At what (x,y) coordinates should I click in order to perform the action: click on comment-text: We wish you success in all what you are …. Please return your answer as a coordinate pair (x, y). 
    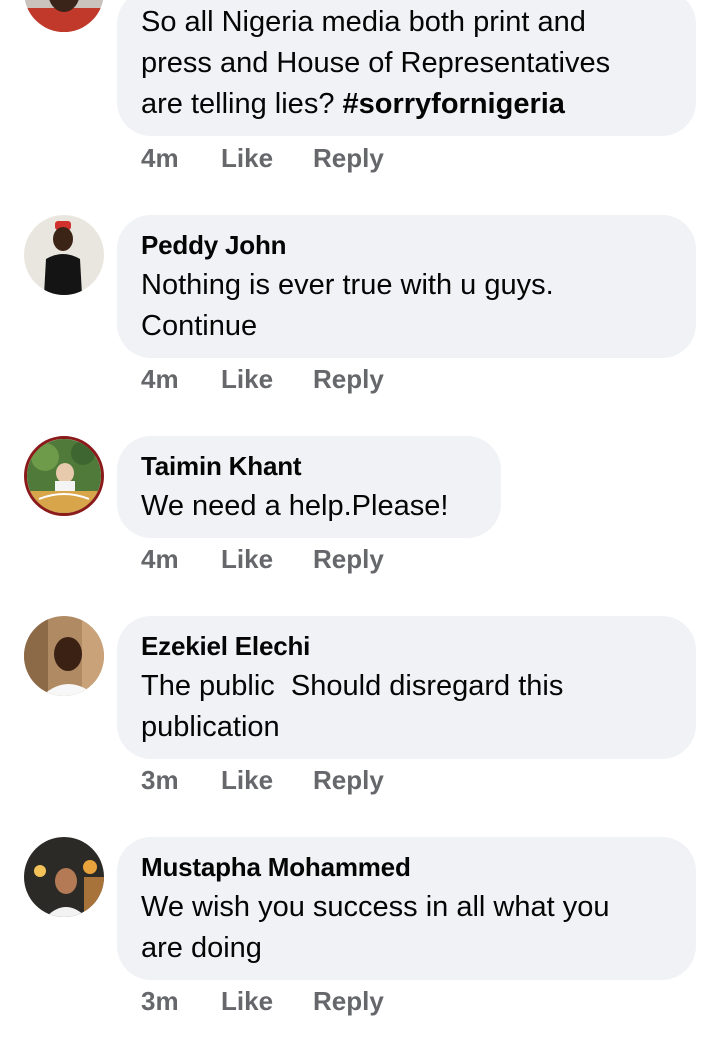
    Looking at the image, I should click on (375, 927).